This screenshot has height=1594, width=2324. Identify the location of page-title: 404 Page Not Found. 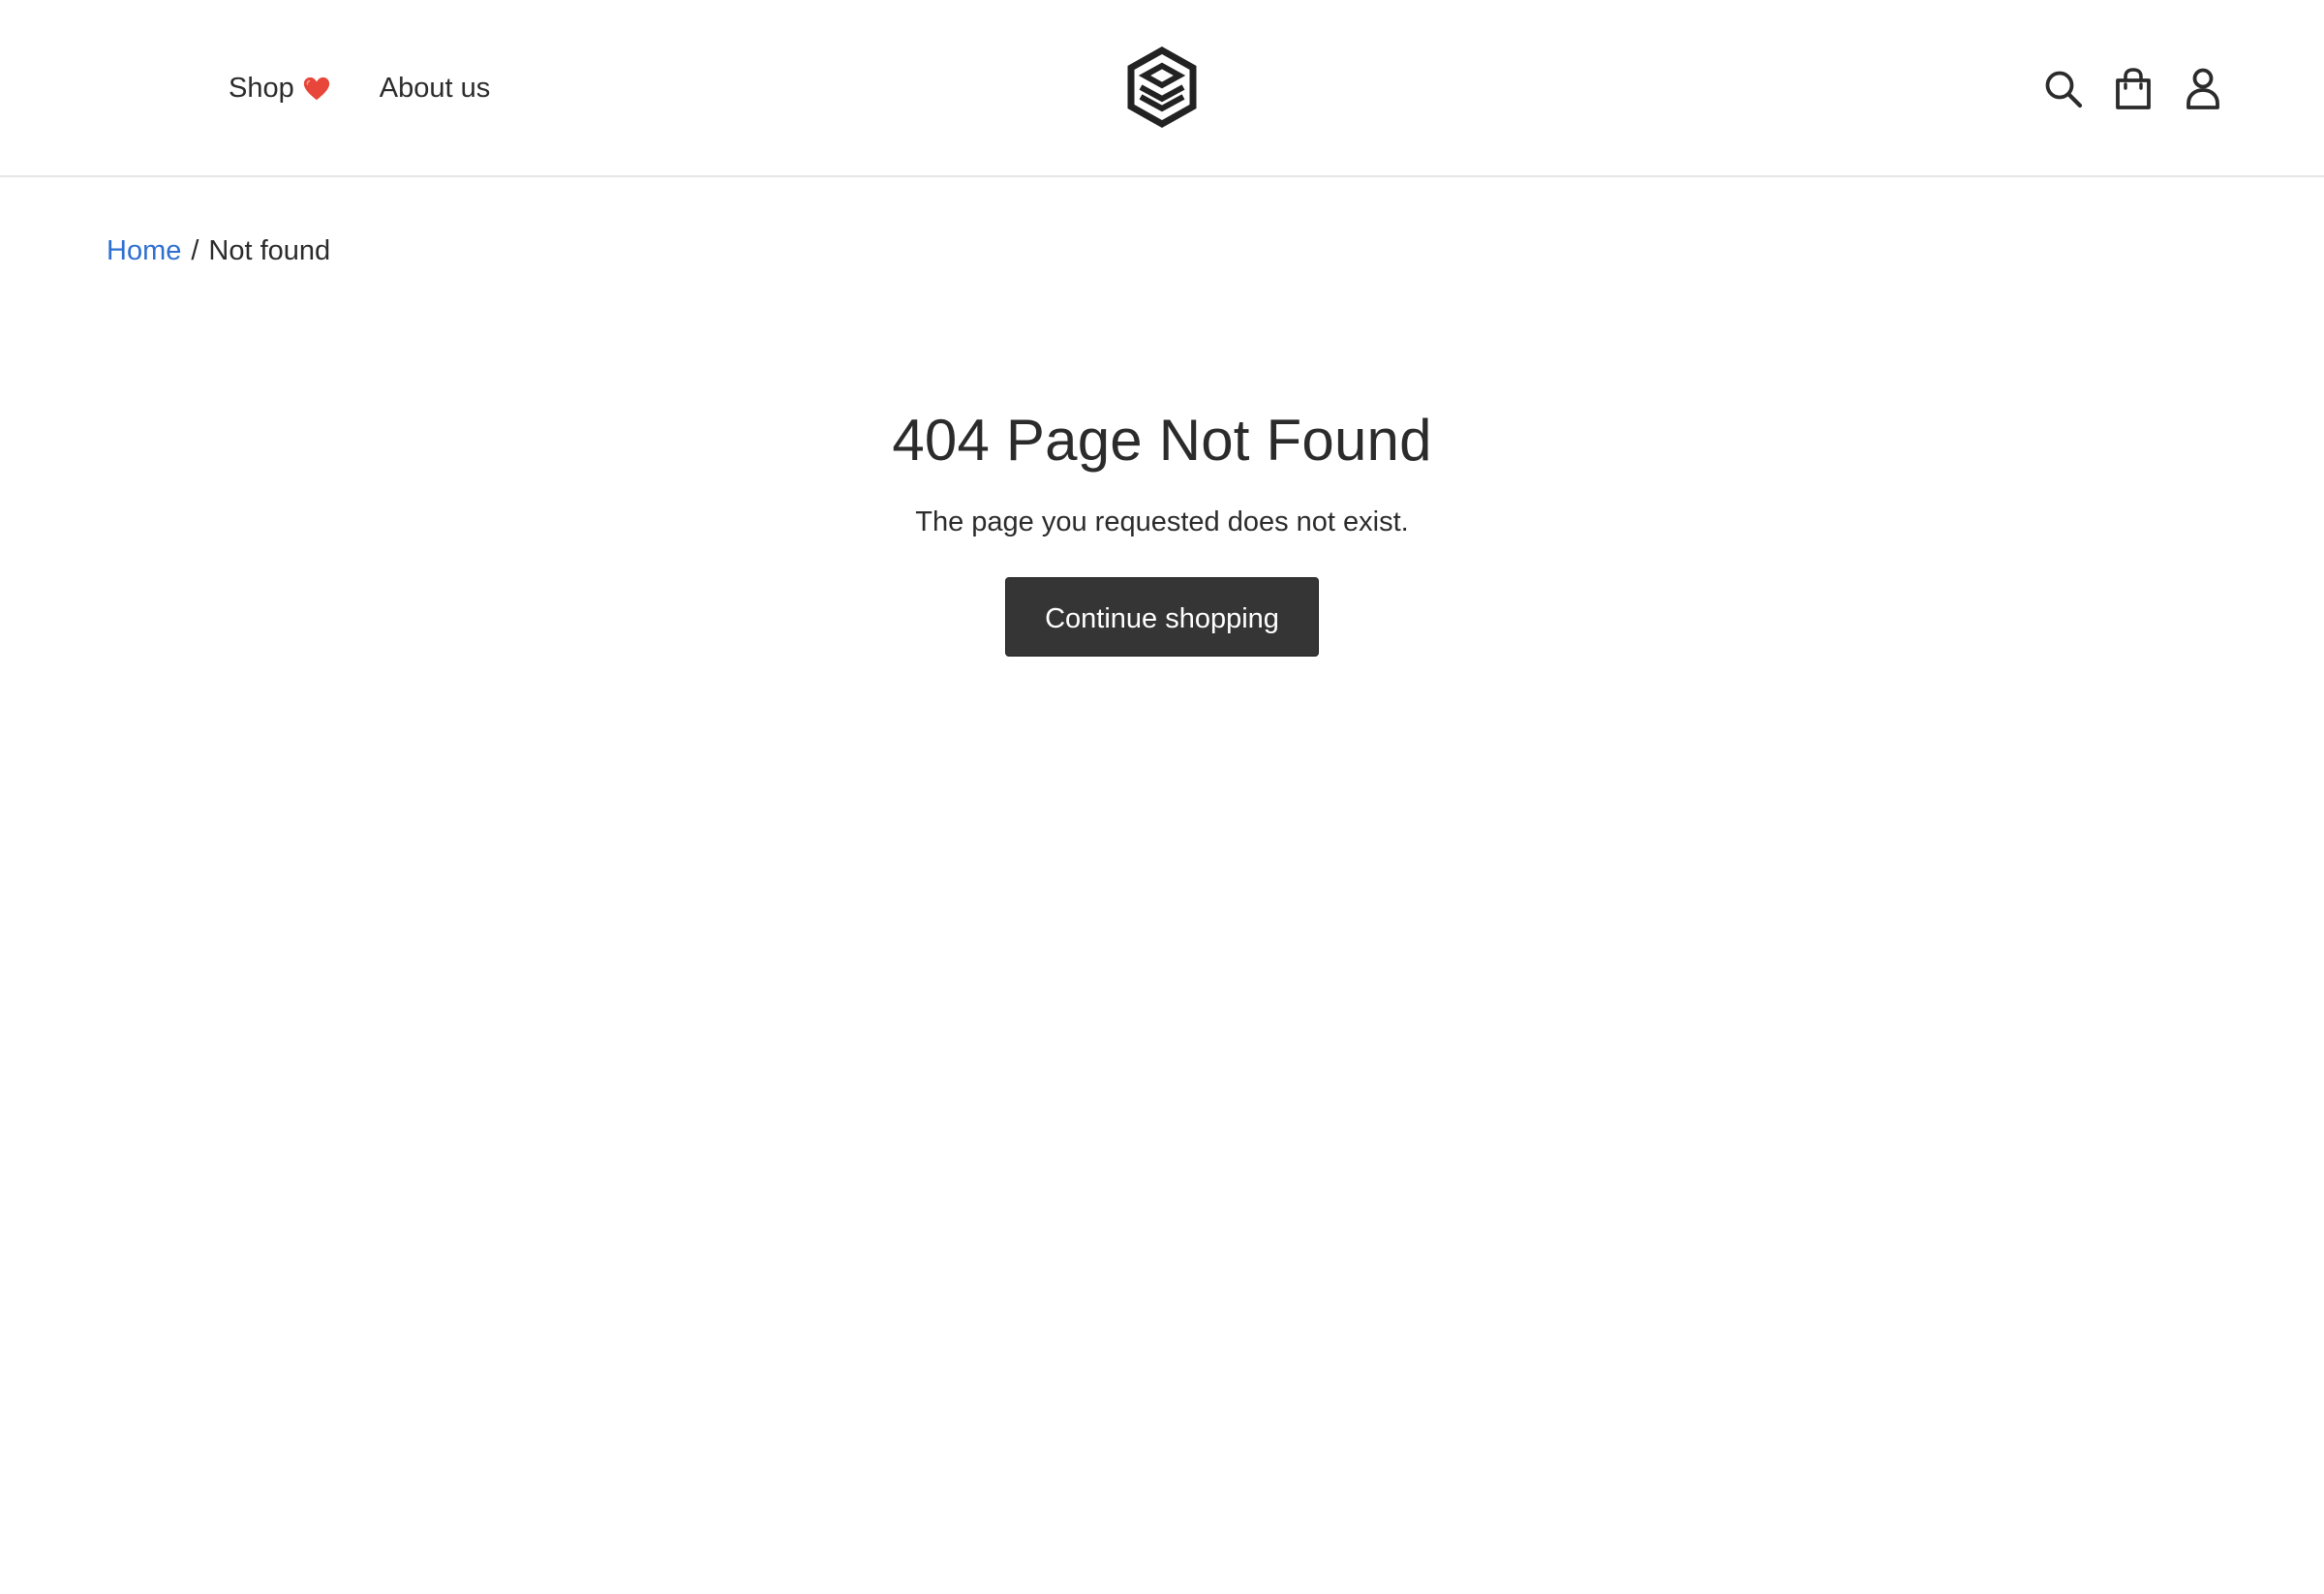
(1162, 440).